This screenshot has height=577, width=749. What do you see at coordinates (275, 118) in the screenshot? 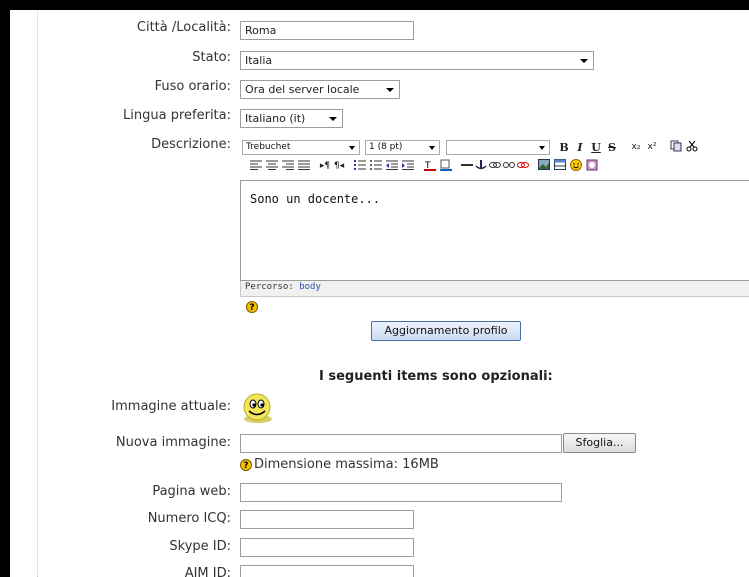
I see `language-select-value: Italiano (it)` at bounding box center [275, 118].